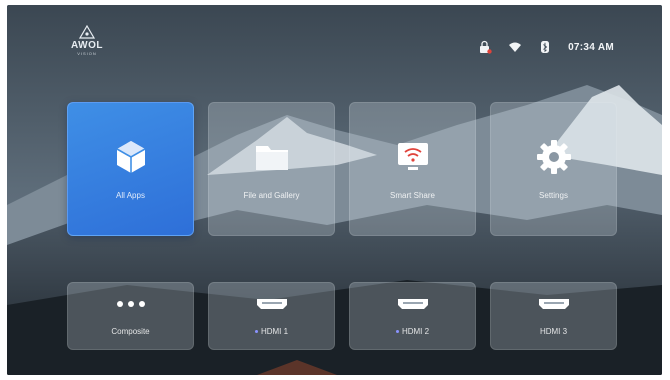 This screenshot has height=380, width=670. Describe the element at coordinates (130, 157) in the screenshot. I see `cube-icon` at that location.